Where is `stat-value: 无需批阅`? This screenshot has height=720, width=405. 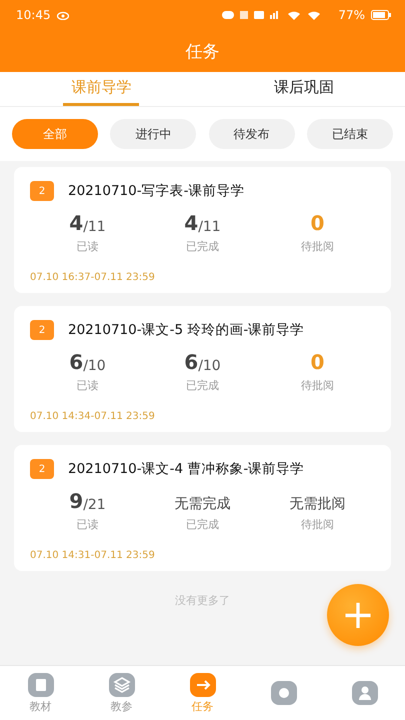
stat-value: 无需批阅 is located at coordinates (318, 504).